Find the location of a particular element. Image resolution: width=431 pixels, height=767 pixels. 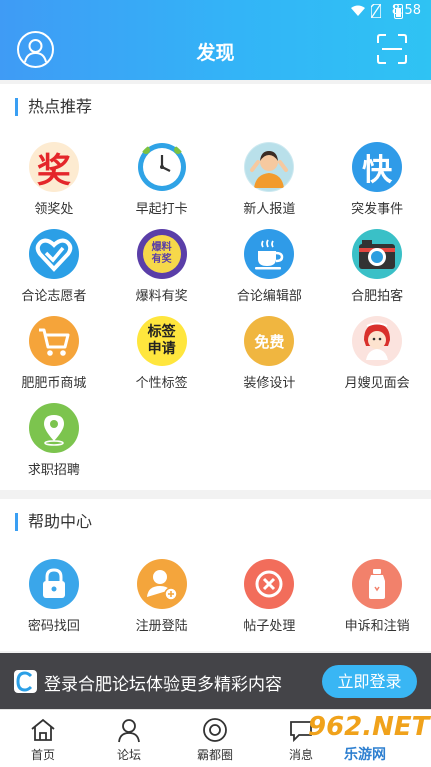

tab-label: 霸都圈 is located at coordinates (214, 755).